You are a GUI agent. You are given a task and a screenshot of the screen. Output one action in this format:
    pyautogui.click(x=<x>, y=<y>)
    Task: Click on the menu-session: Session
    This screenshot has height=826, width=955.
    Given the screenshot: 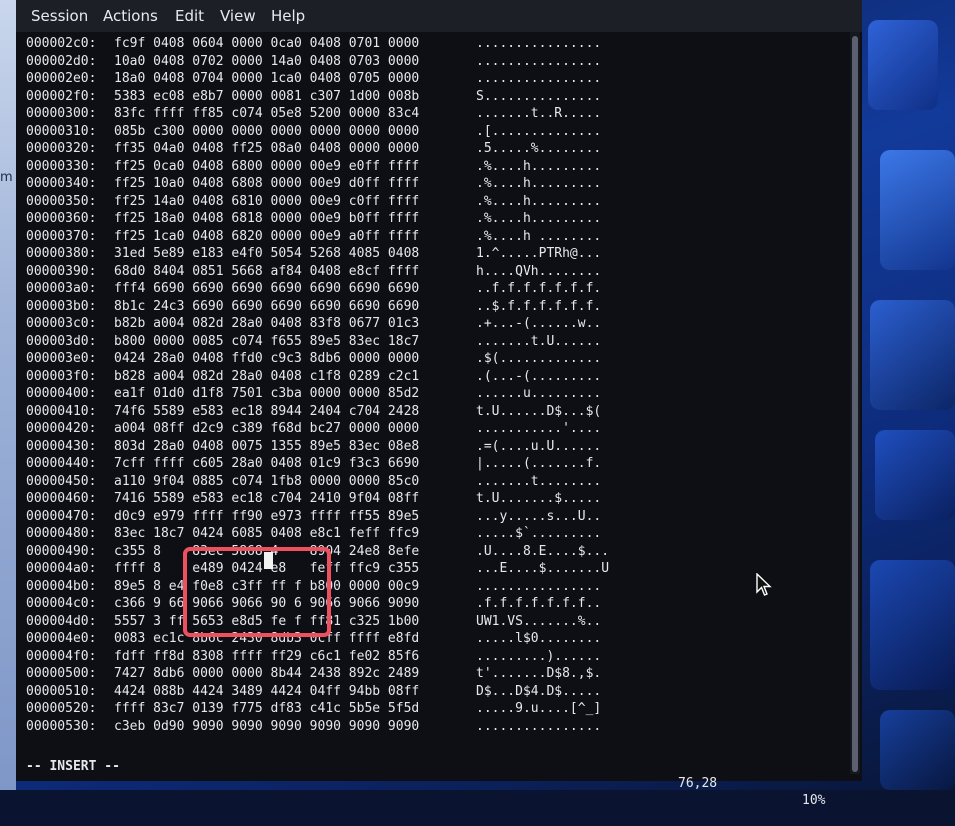 What is the action you would take?
    pyautogui.click(x=59, y=16)
    